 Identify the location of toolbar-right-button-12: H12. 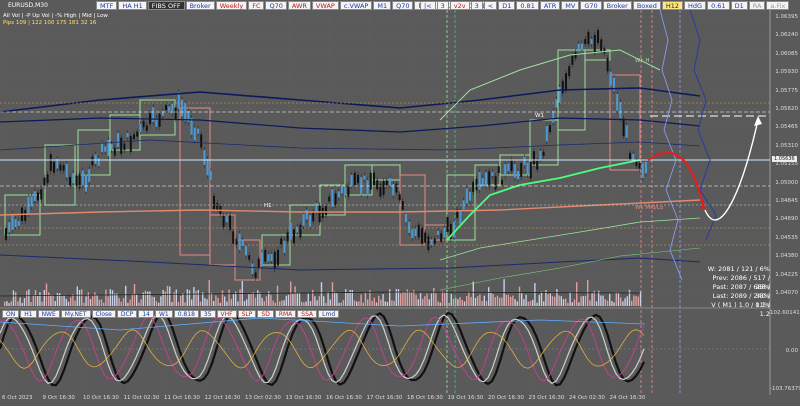
(672, 5).